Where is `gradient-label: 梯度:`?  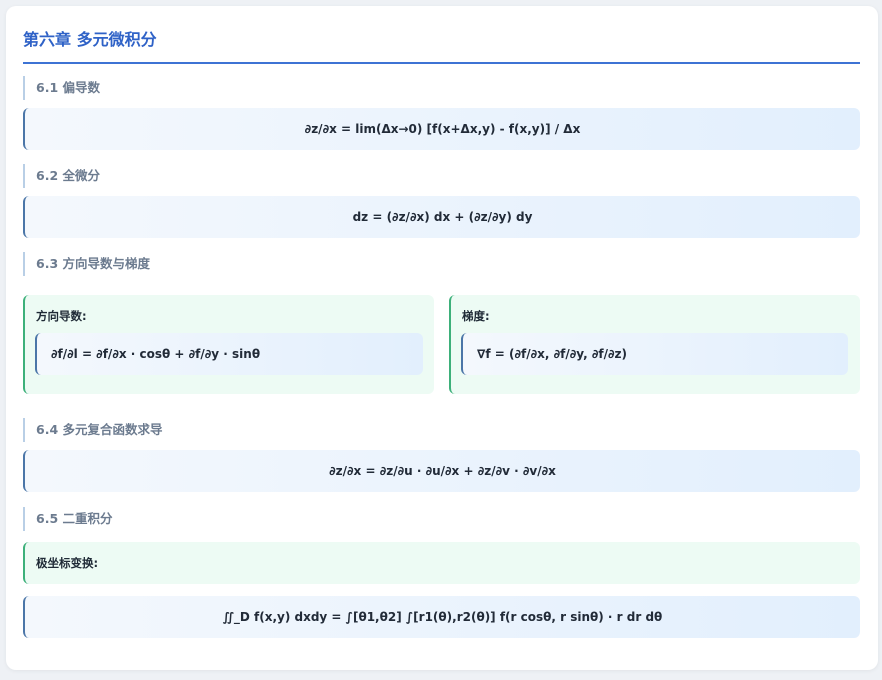 gradient-label: 梯度: is located at coordinates (476, 316).